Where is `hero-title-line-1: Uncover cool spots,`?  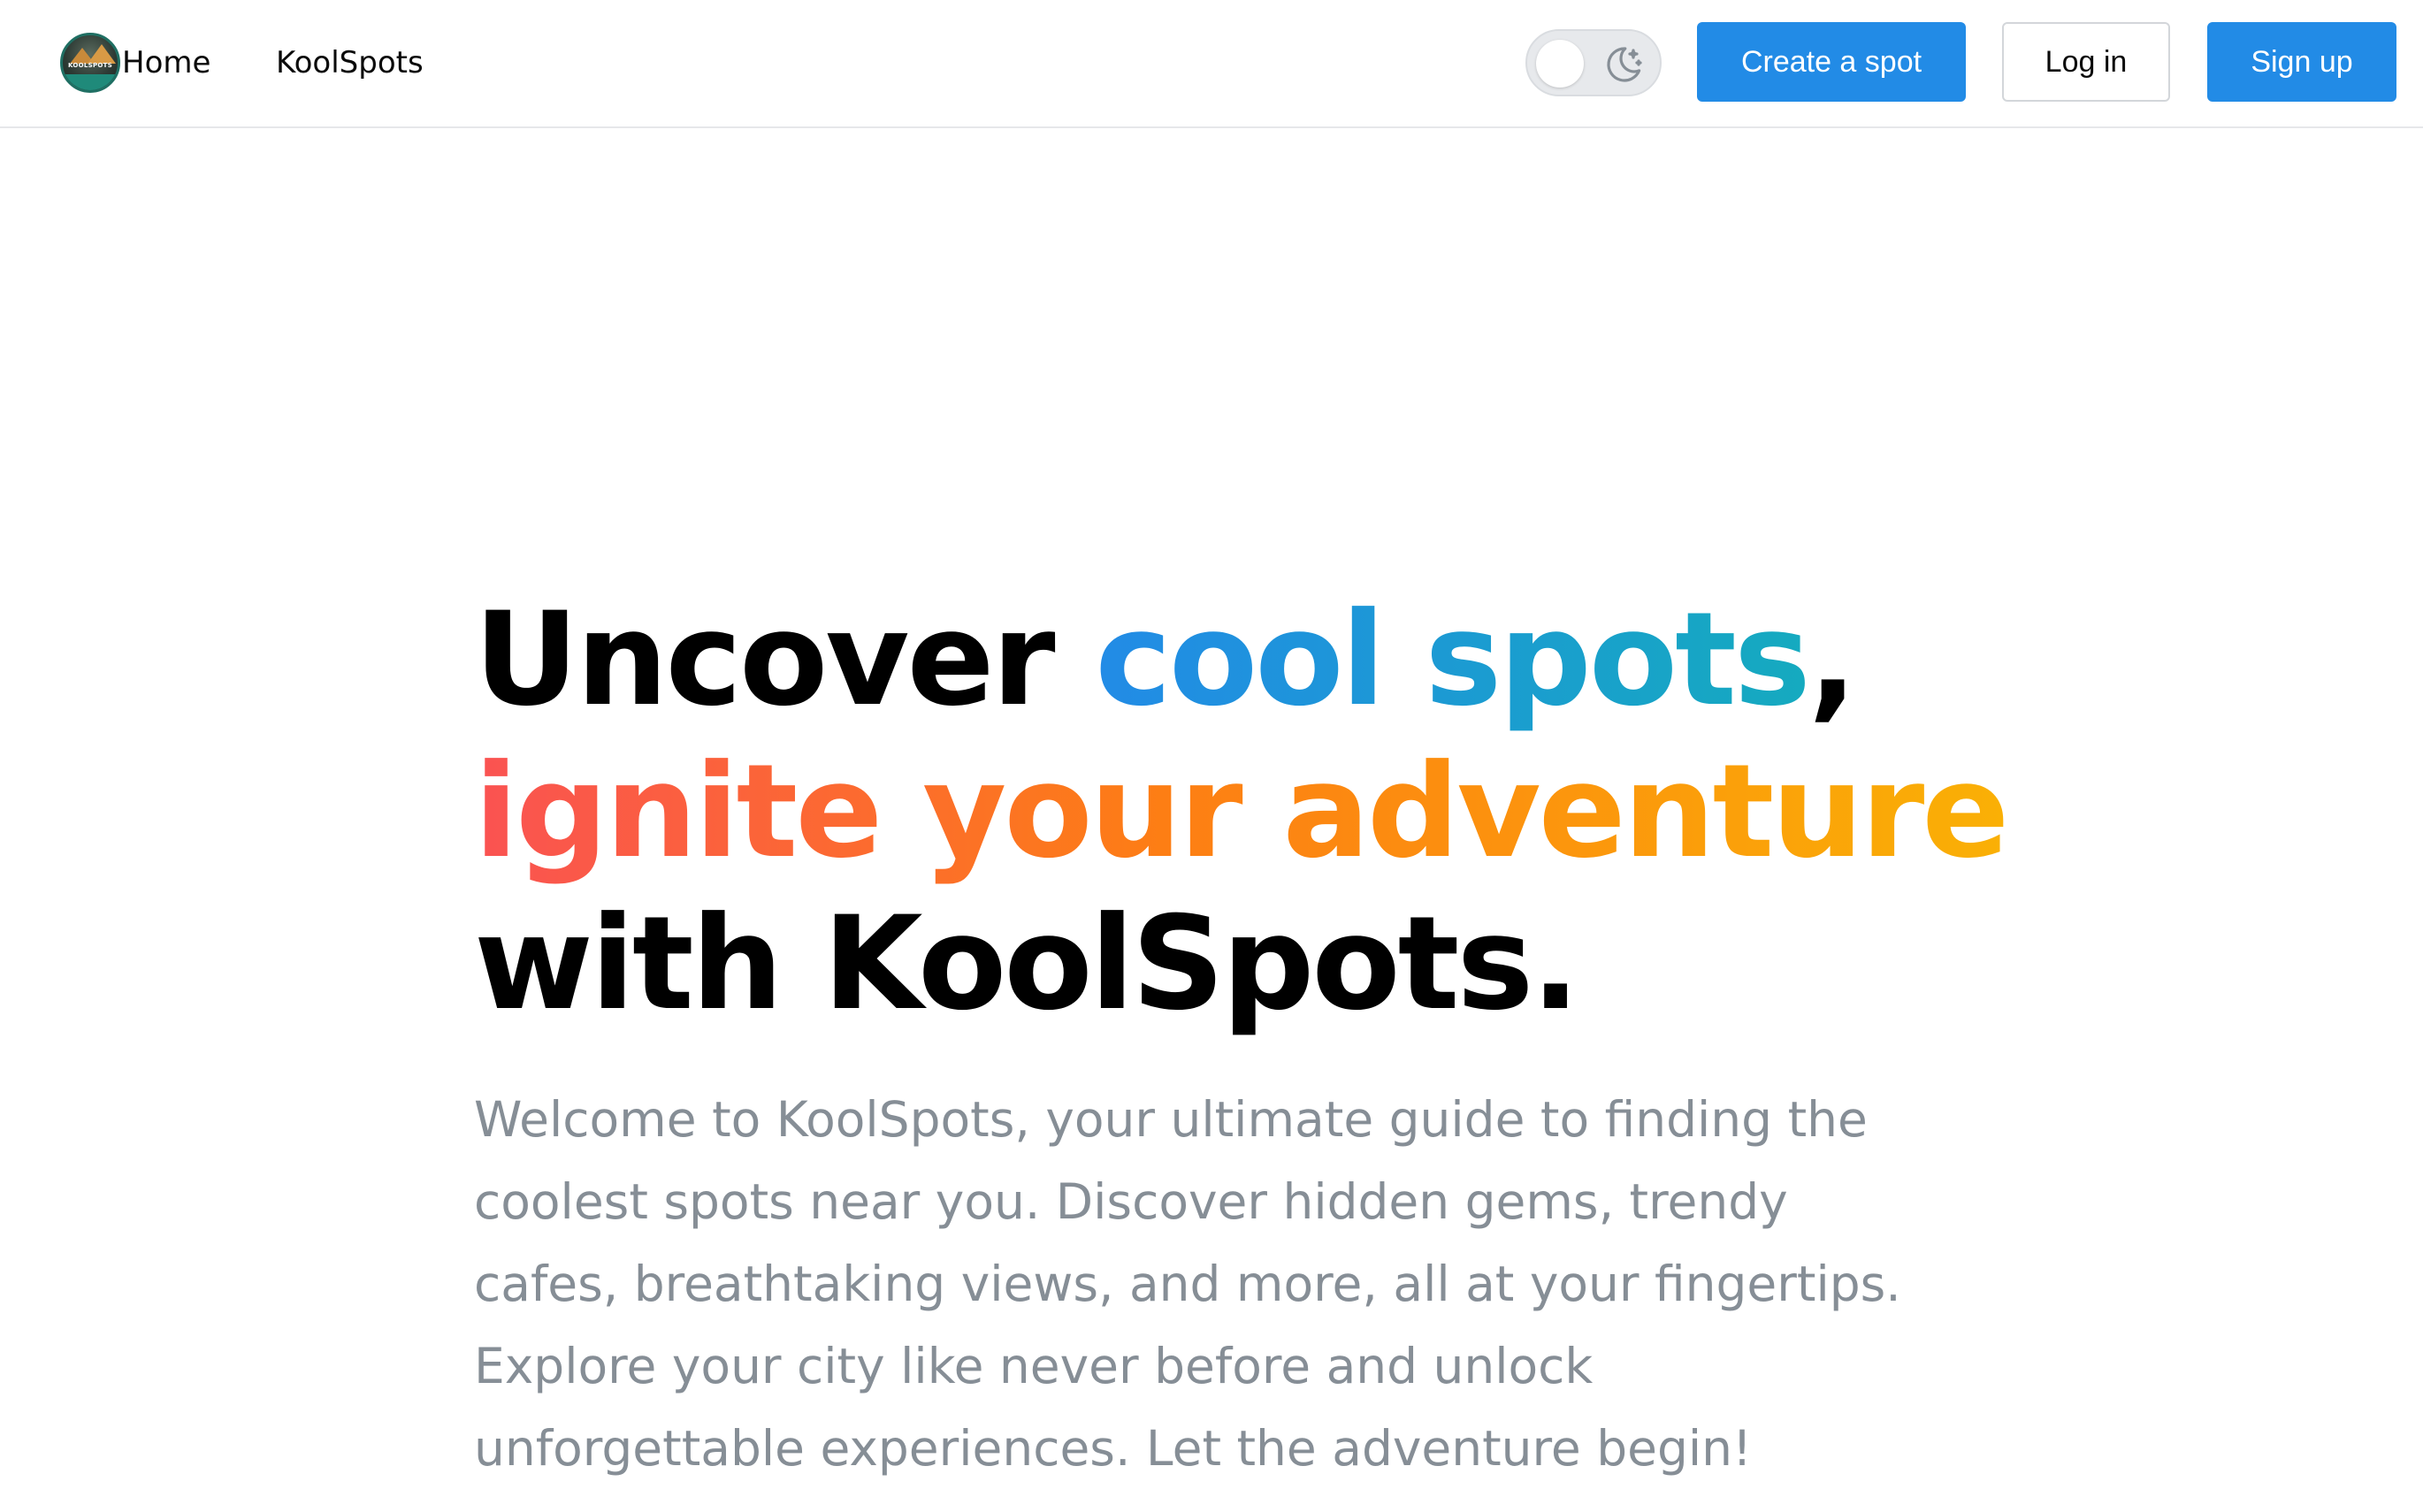
hero-title-line-1: Uncover cool spots, is located at coordinates (1270, 660).